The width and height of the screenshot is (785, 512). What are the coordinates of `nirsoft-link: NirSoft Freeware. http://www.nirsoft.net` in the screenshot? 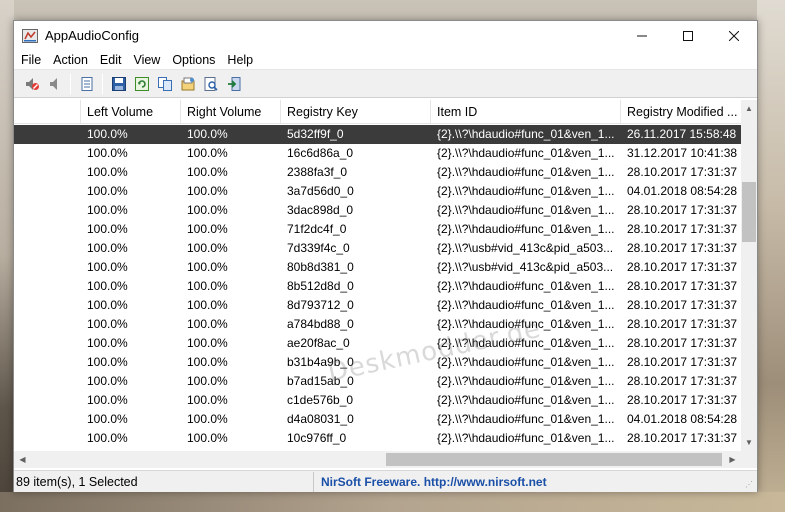 It's located at (430, 482).